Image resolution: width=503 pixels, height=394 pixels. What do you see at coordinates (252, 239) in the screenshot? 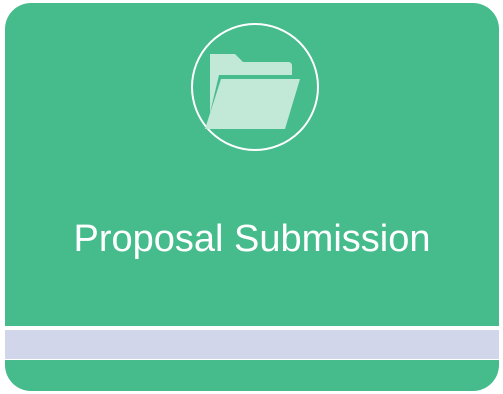
I see `card-title: Proposal Submission` at bounding box center [252, 239].